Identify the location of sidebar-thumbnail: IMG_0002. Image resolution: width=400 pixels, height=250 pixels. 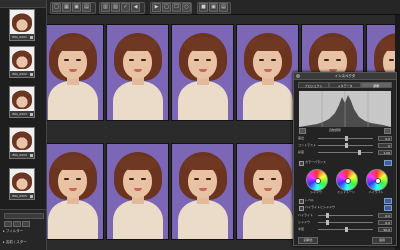
(22, 62).